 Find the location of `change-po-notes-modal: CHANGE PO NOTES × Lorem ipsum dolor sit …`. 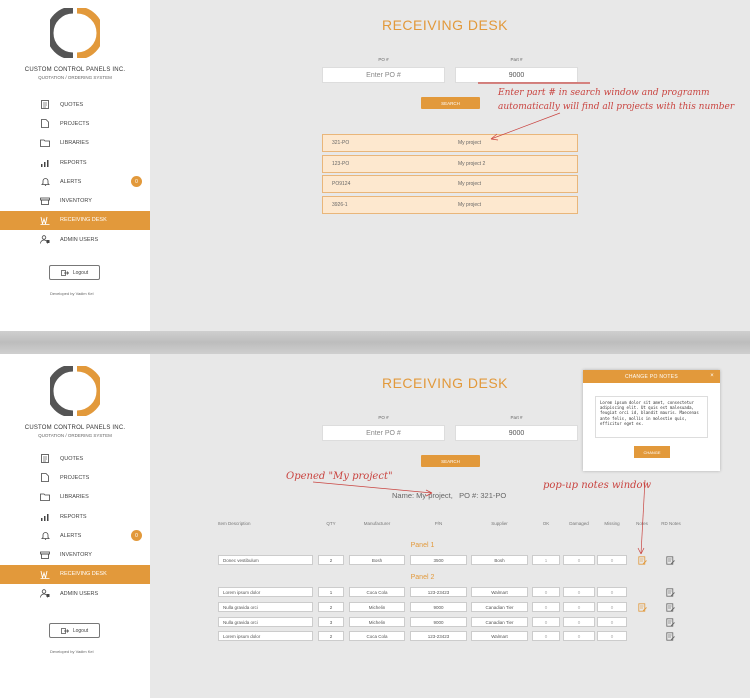

change-po-notes-modal: CHANGE PO NOTES × Lorem ipsum dolor sit … is located at coordinates (651, 420).